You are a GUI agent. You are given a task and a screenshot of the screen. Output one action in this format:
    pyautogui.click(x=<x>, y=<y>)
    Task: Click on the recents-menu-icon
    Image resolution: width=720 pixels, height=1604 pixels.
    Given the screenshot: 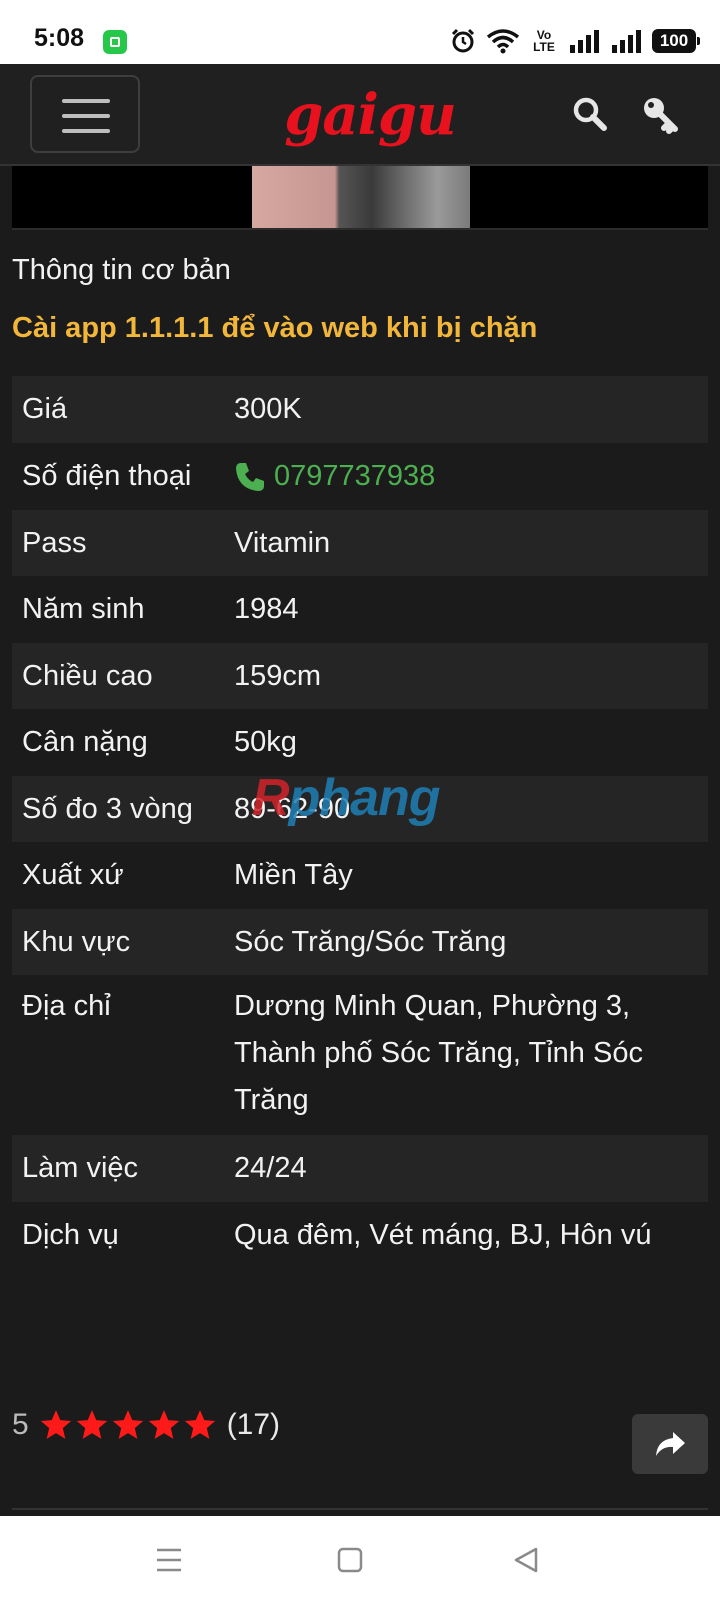 What is the action you would take?
    pyautogui.click(x=169, y=1560)
    